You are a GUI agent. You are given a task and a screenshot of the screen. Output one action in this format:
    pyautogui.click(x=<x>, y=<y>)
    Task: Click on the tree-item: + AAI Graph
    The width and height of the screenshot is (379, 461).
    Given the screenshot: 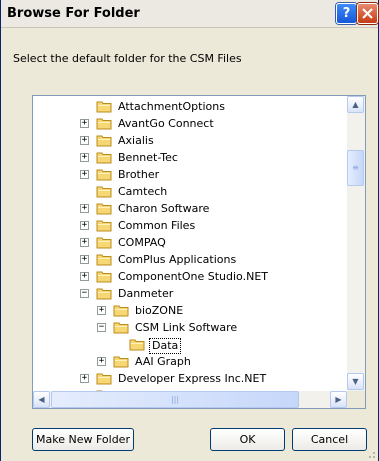 What is the action you would take?
    pyautogui.click(x=190, y=362)
    